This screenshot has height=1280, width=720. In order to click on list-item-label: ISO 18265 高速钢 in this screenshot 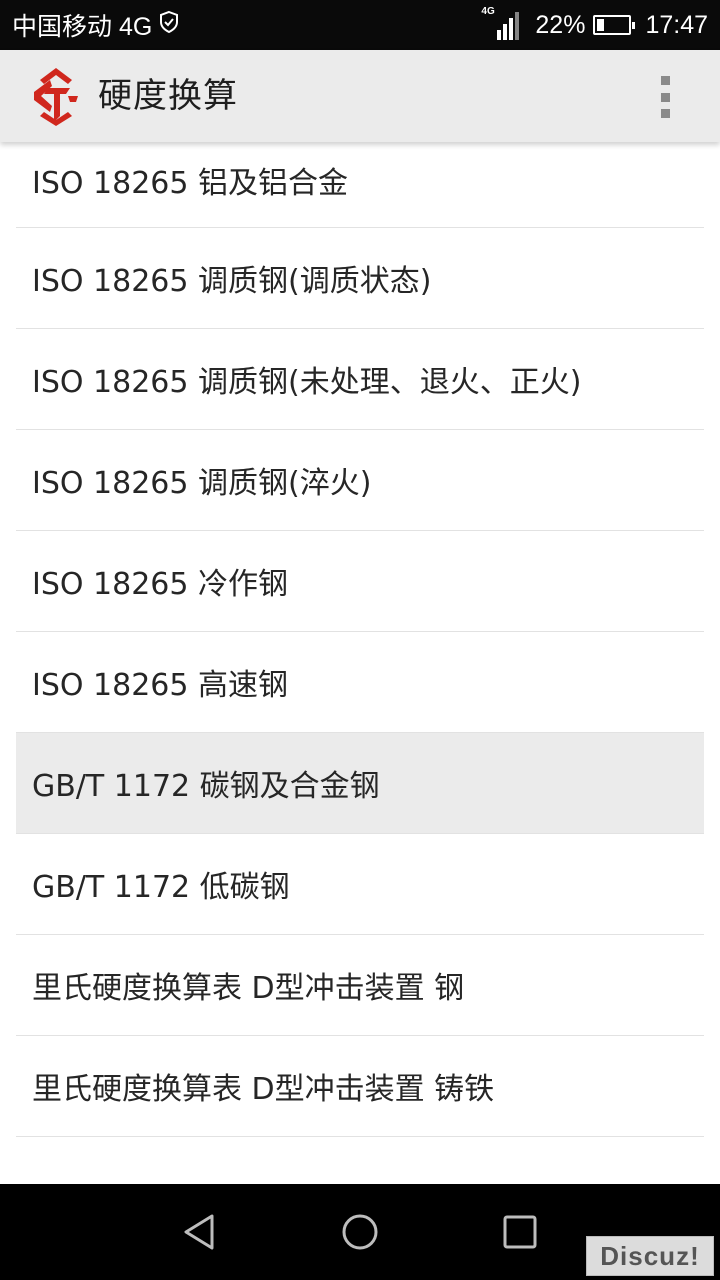, I will do `click(160, 685)`.